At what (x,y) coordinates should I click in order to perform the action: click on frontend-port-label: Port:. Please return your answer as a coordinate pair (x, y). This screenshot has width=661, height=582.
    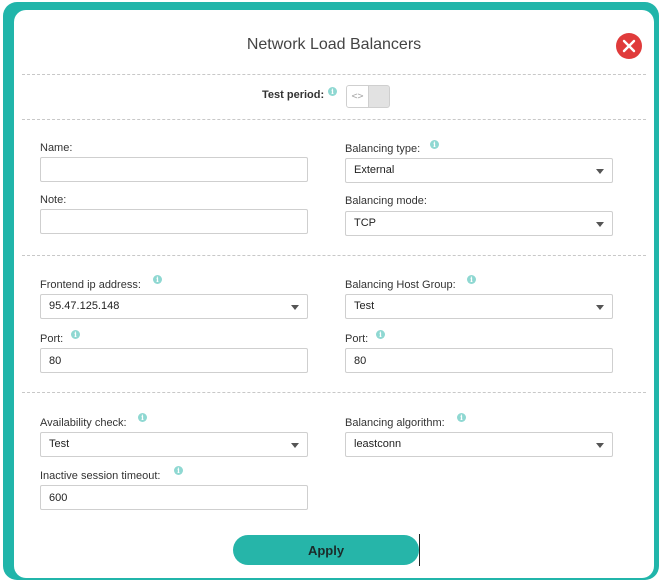
    Looking at the image, I should click on (52, 339).